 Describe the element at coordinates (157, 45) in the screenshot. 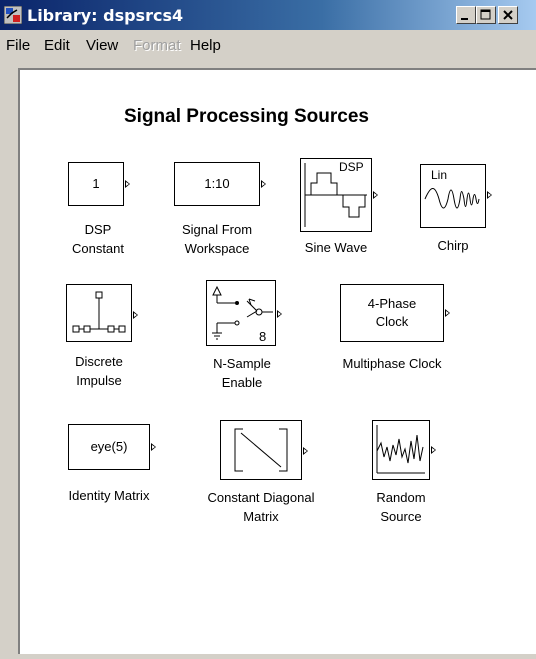

I see `menu-format: Format` at that location.